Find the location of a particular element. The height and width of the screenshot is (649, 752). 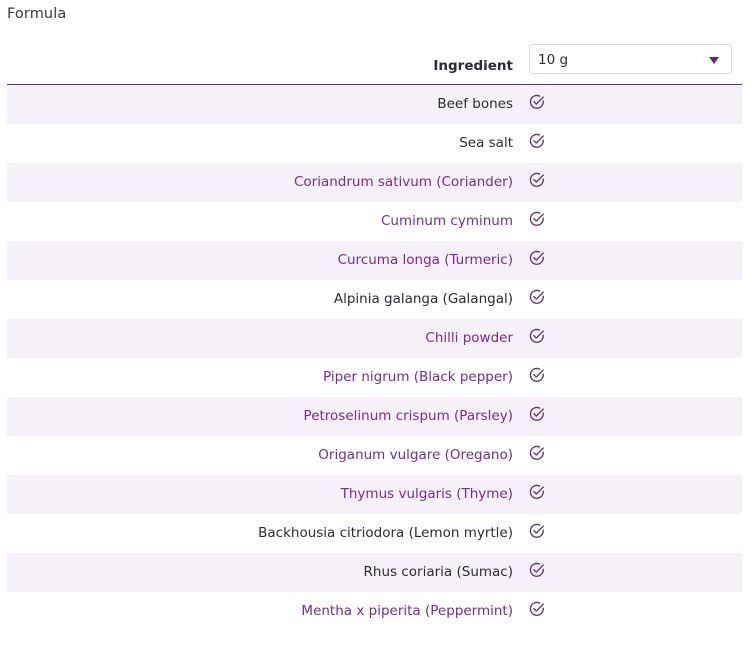

ingredient-row: Piper nigrum (Black pepper) is located at coordinates (374, 377).